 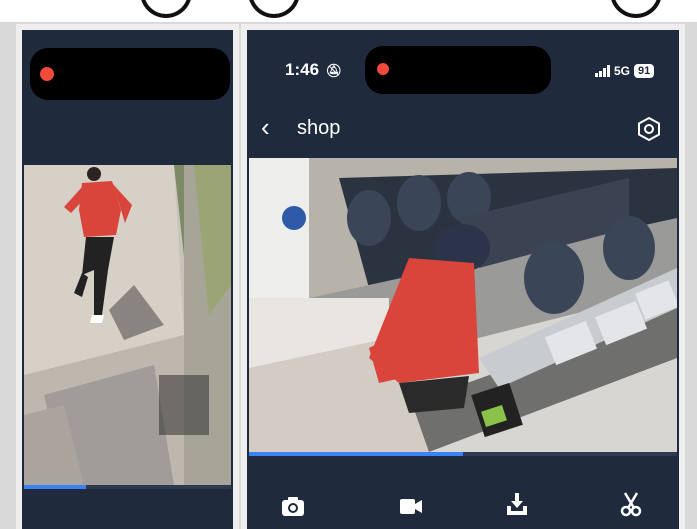 I want to click on top-decor-strip, so click(x=348, y=11).